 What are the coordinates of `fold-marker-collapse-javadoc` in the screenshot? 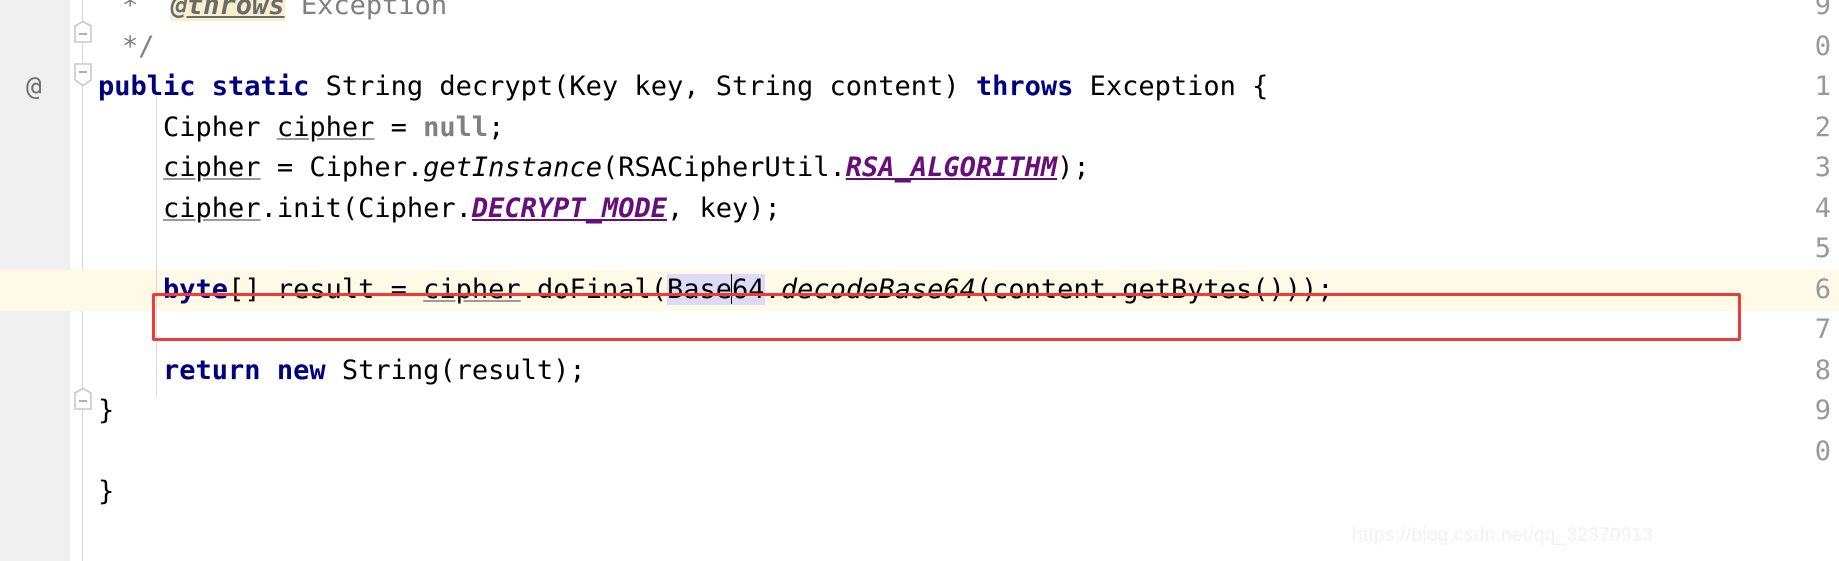 It's located at (83, 33).